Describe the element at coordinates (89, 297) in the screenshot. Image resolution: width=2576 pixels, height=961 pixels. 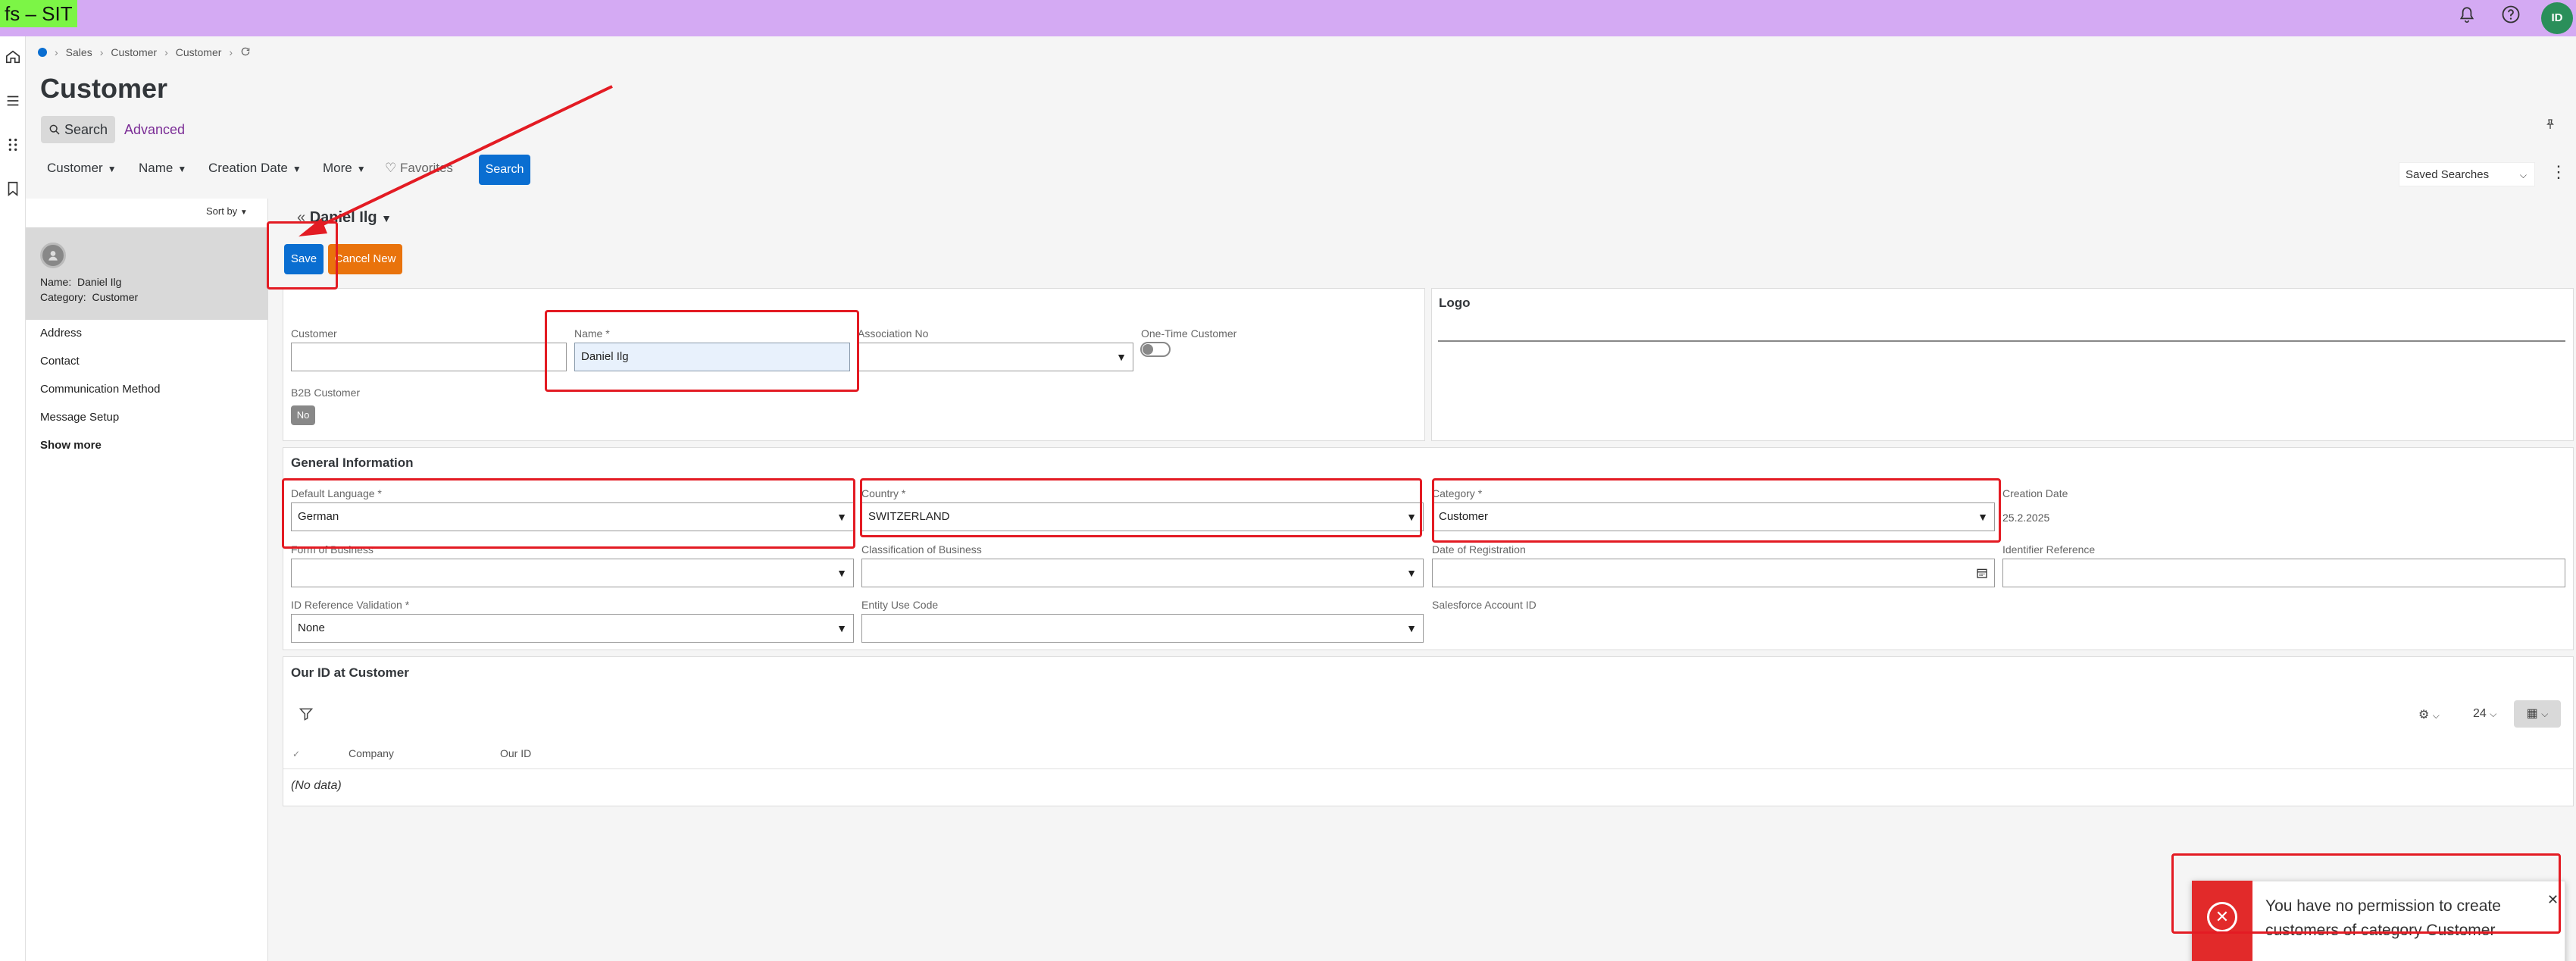
I see `card-category: Category: Customer` at that location.